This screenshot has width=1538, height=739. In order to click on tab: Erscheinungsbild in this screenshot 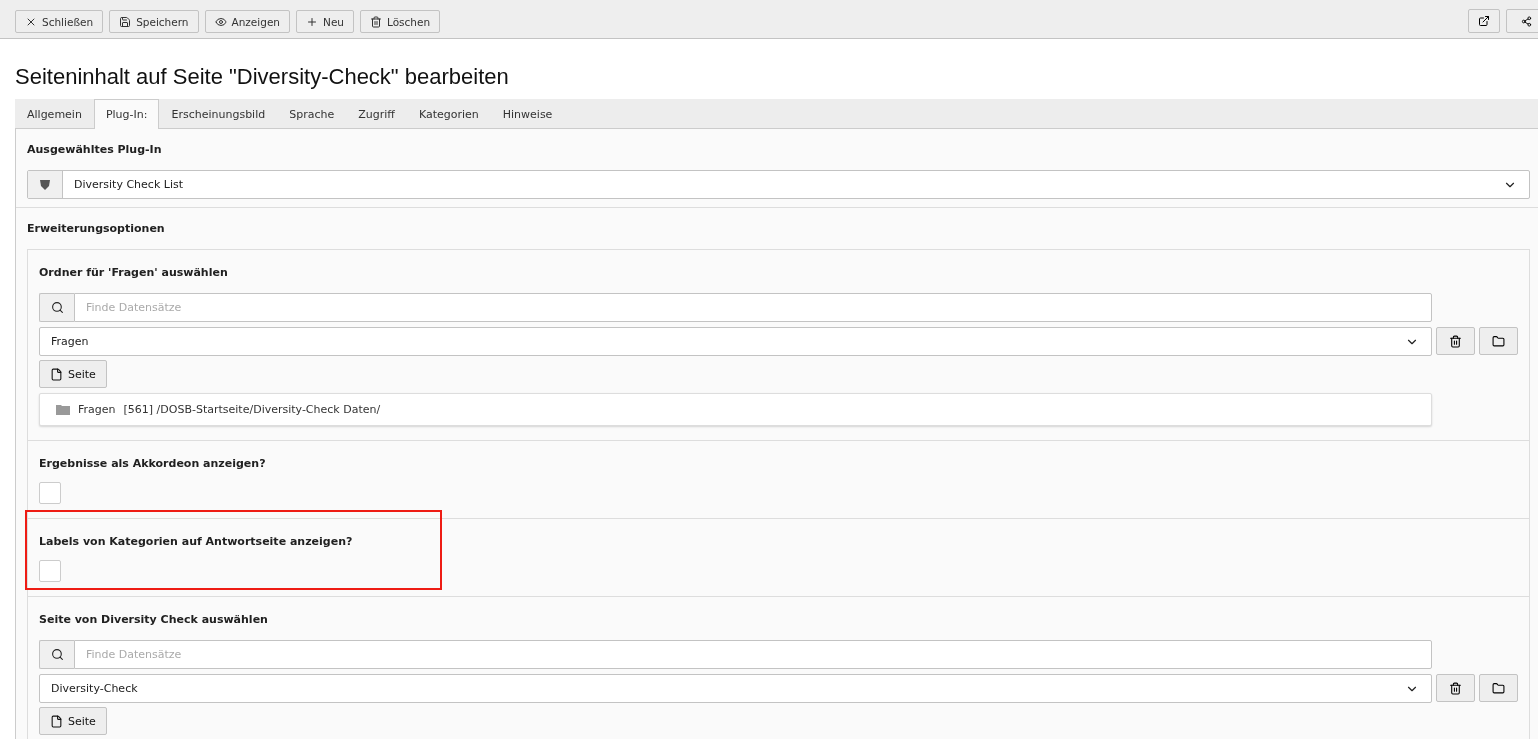, I will do `click(218, 114)`.